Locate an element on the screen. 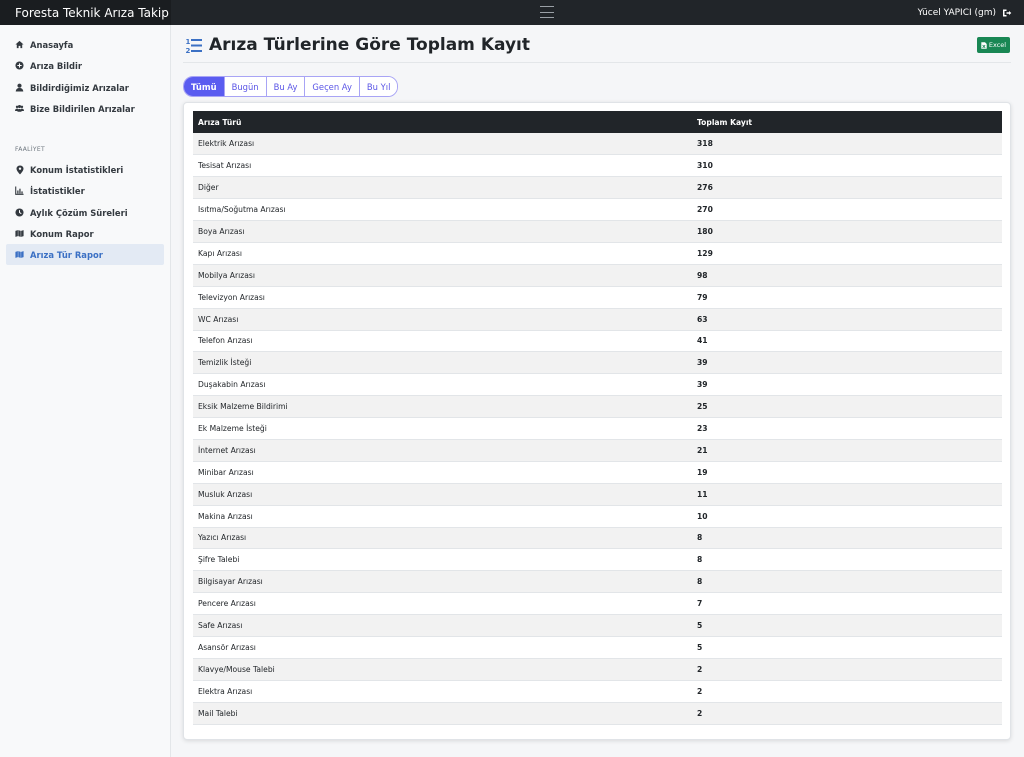 Image resolution: width=1024 pixels, height=757 pixels. column-header-ariza-turu: Arıza Türü is located at coordinates (442, 122).